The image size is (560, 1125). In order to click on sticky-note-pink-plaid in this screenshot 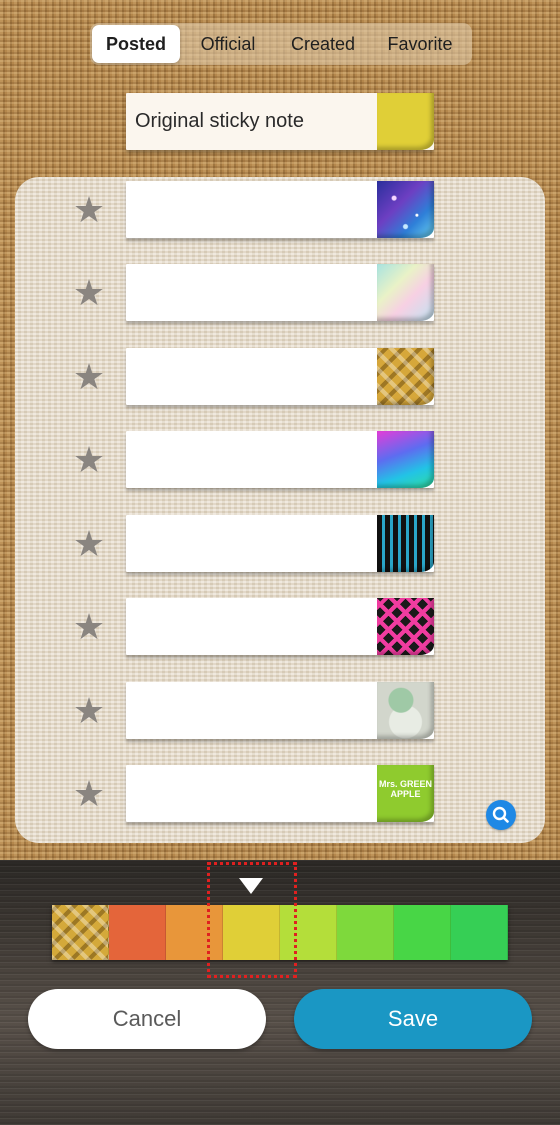, I will do `click(280, 626)`.